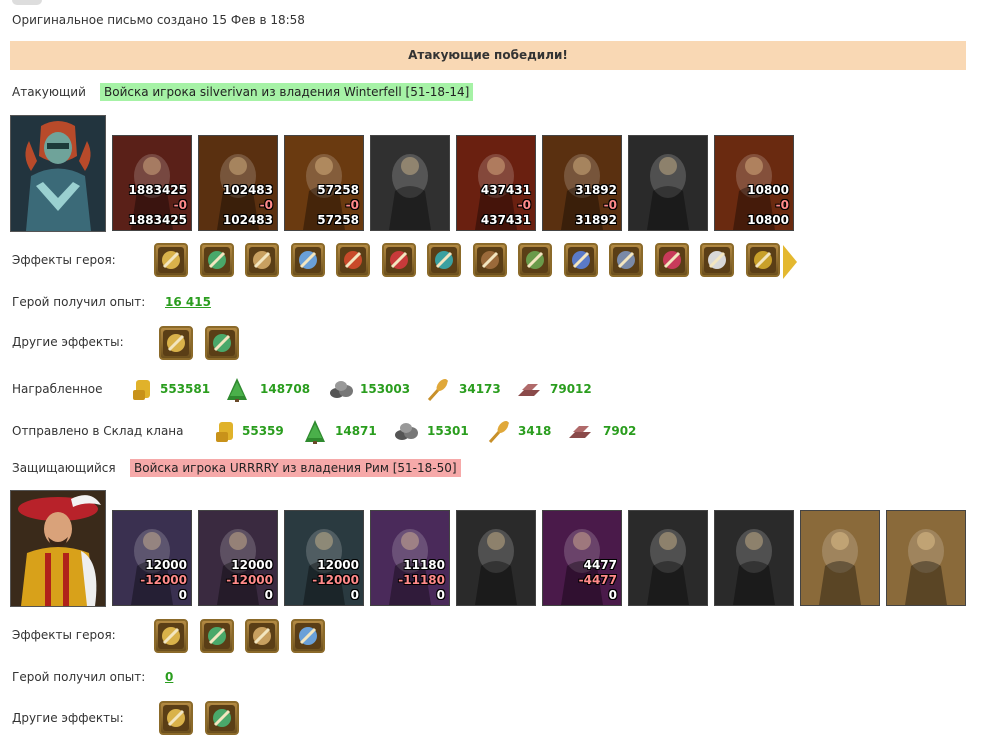 The width and height of the screenshot is (1000, 750). I want to click on dice-icon, so click(398, 260).